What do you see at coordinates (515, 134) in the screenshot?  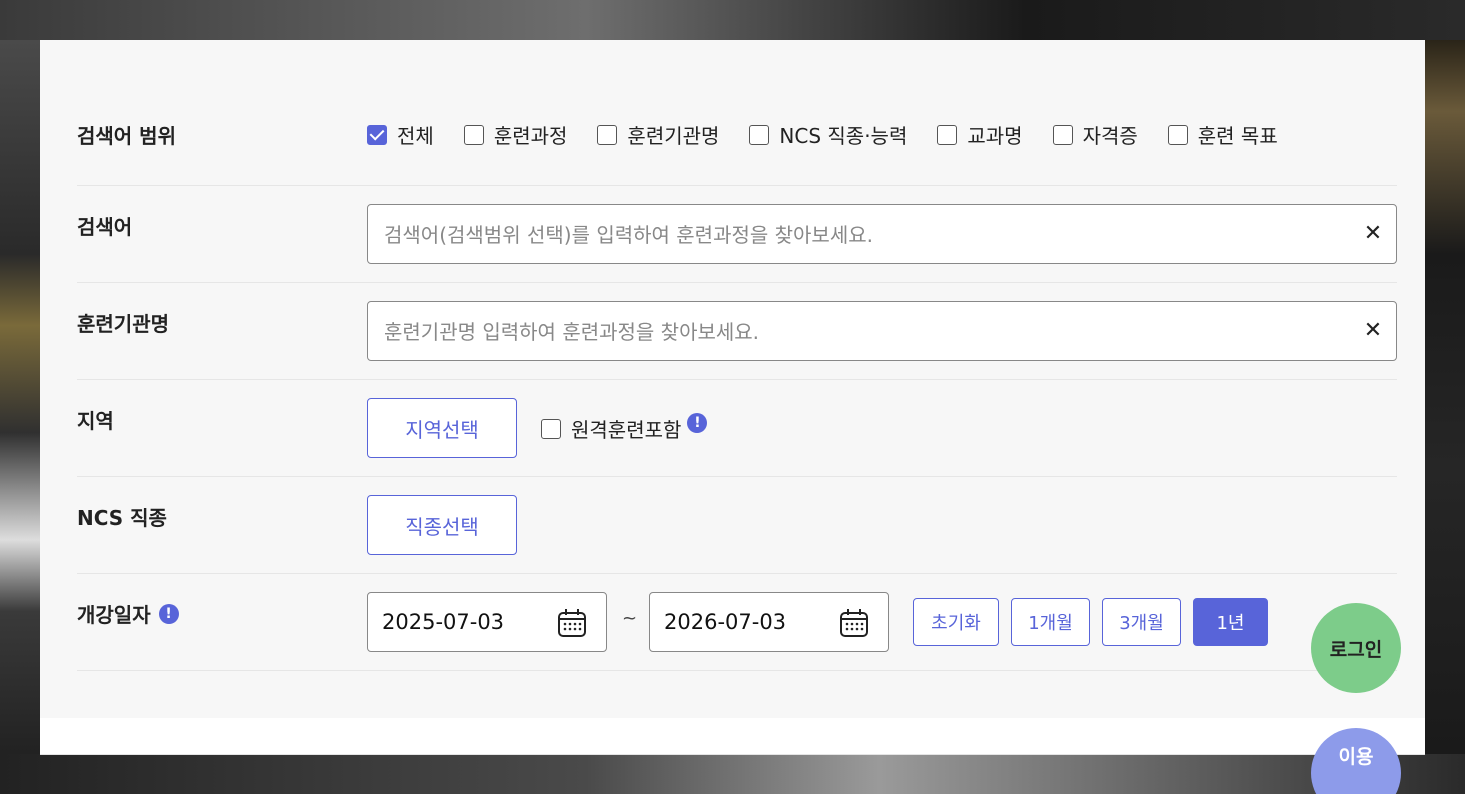 I see `scope-option-course: 훈련과정` at bounding box center [515, 134].